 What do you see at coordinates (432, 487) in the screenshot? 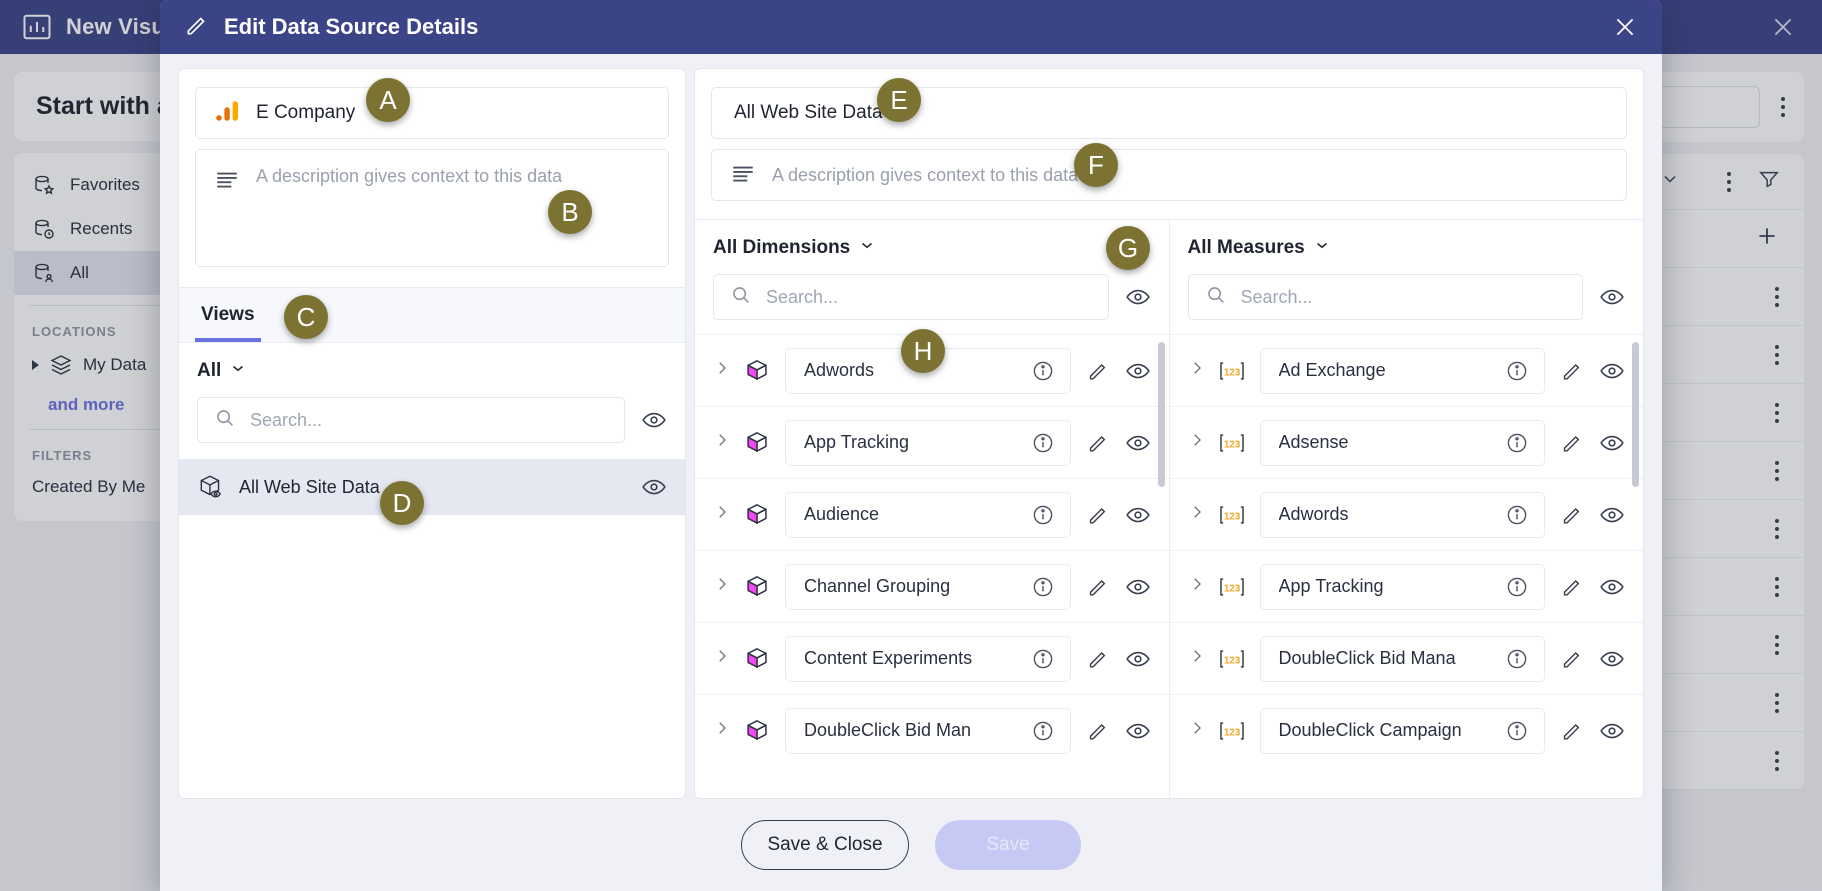
I see `view-row: All Web Site Data` at bounding box center [432, 487].